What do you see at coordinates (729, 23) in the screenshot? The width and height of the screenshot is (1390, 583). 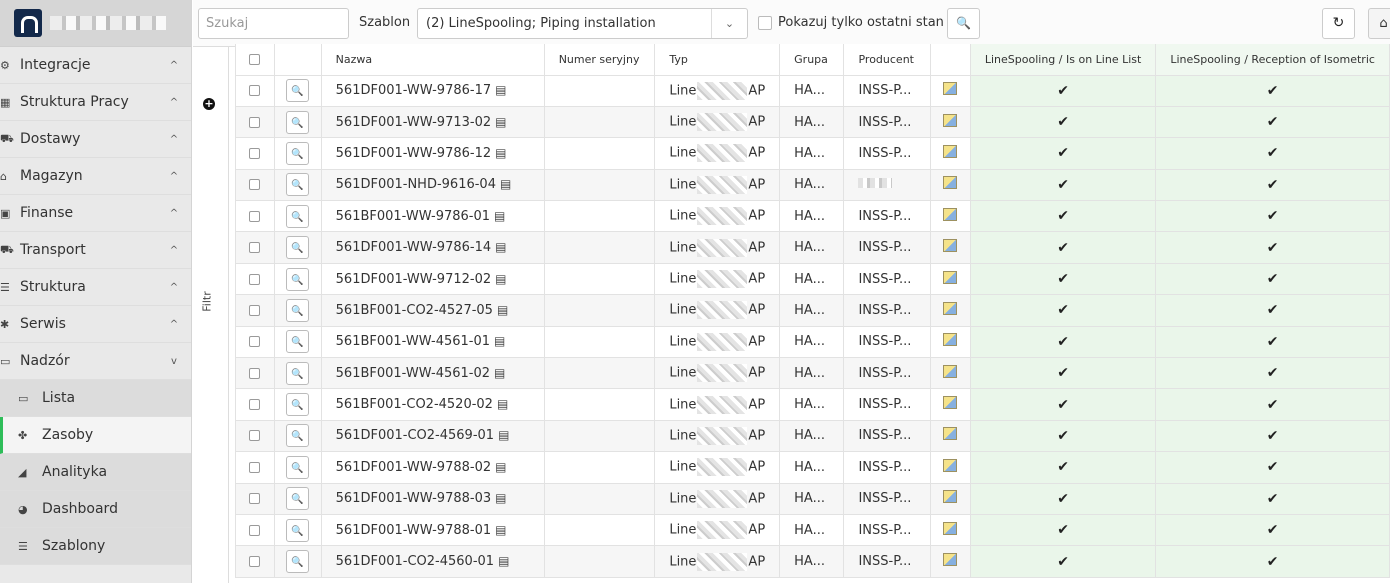 I see `chevron-down-icon: ⌄` at bounding box center [729, 23].